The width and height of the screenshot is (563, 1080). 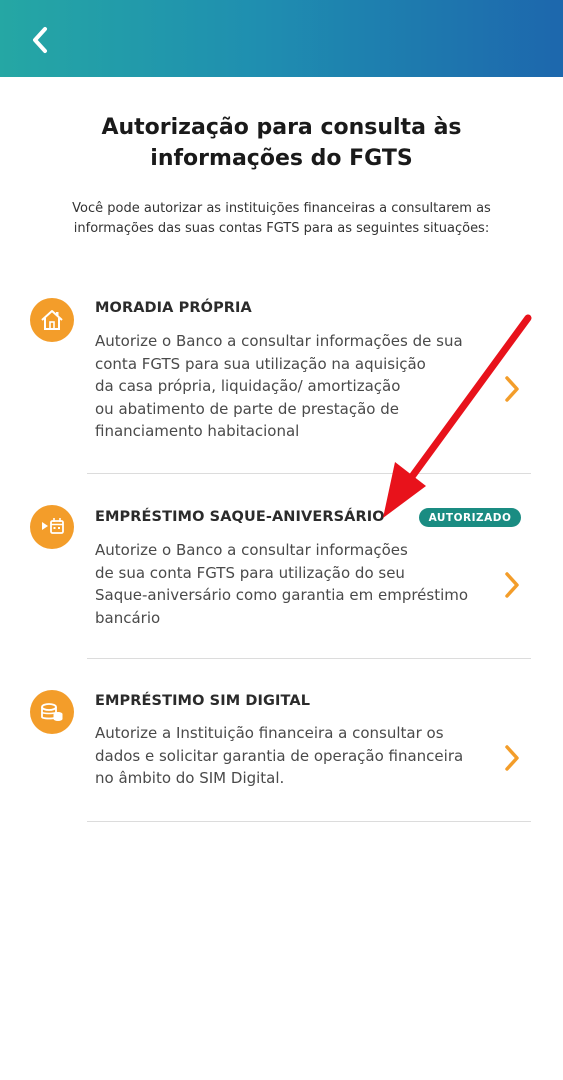 What do you see at coordinates (470, 517) in the screenshot?
I see `status-badge: AUTORIZADO` at bounding box center [470, 517].